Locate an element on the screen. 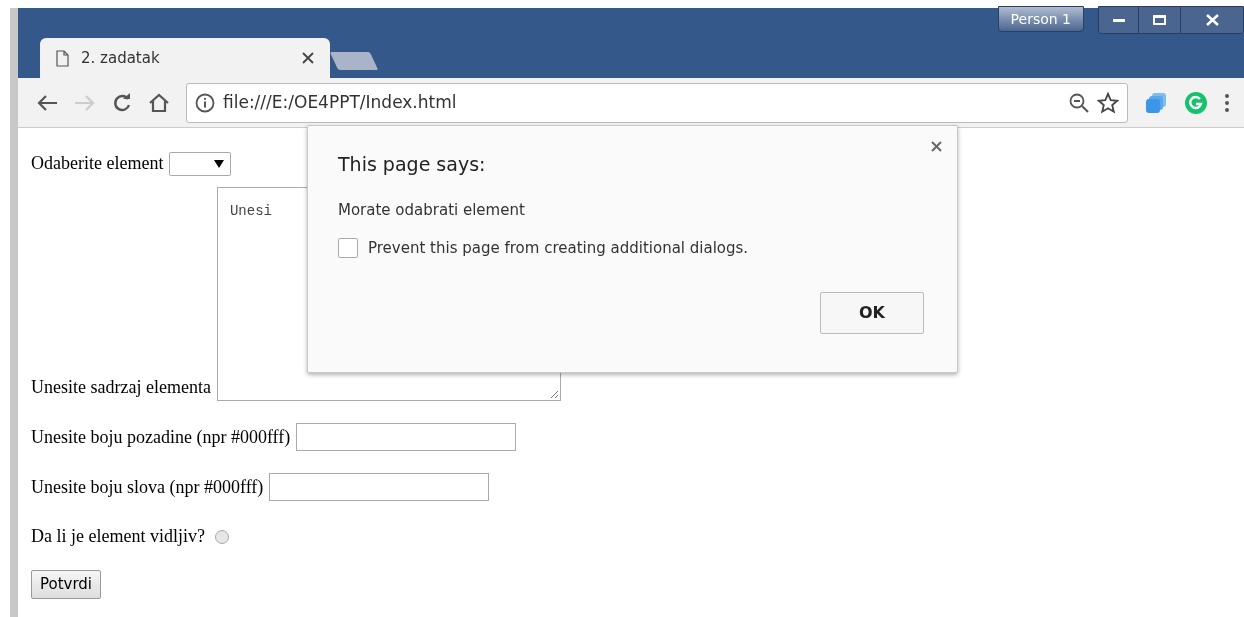 This screenshot has height=617, width=1244. field-label: Unesite boju slova (npr #000fff) is located at coordinates (147, 487).